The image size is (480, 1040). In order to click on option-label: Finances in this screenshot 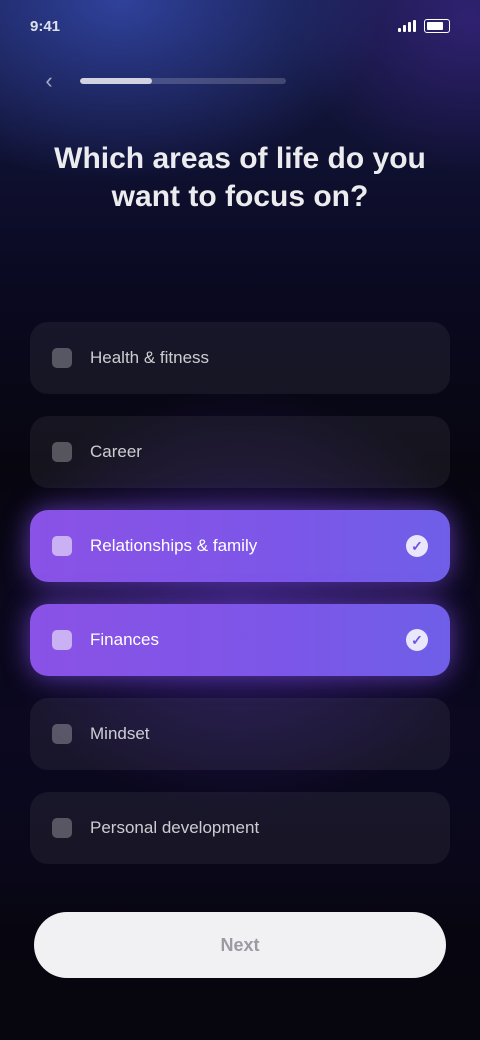, I will do `click(124, 639)`.